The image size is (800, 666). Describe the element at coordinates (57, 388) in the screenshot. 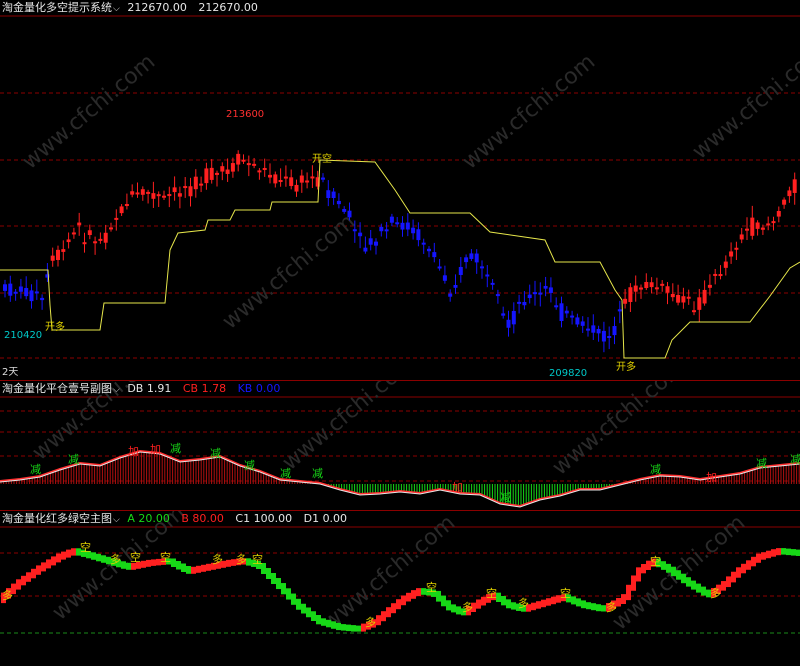

I see `indicator-title: 淘金量化平仓壹号副图` at that location.